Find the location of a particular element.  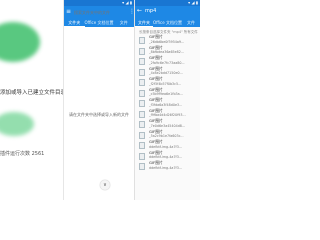

search-row: ≡ ⋮ is located at coordinates (99, 12).